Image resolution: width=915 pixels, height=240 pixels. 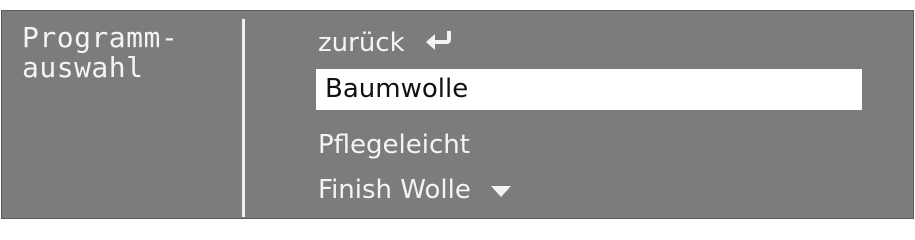 What do you see at coordinates (589, 89) in the screenshot?
I see `menu-item-baumwolle: Baumwolle` at bounding box center [589, 89].